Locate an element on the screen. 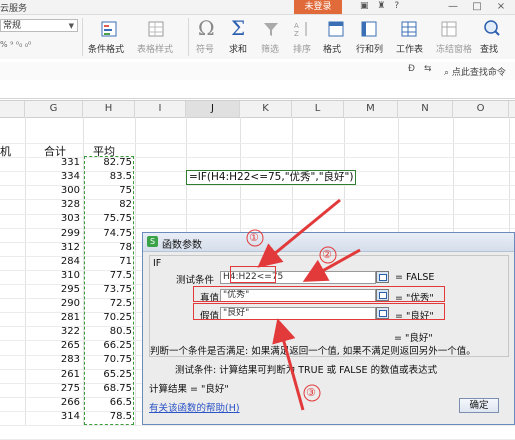  find-icon is located at coordinates (492, 28).